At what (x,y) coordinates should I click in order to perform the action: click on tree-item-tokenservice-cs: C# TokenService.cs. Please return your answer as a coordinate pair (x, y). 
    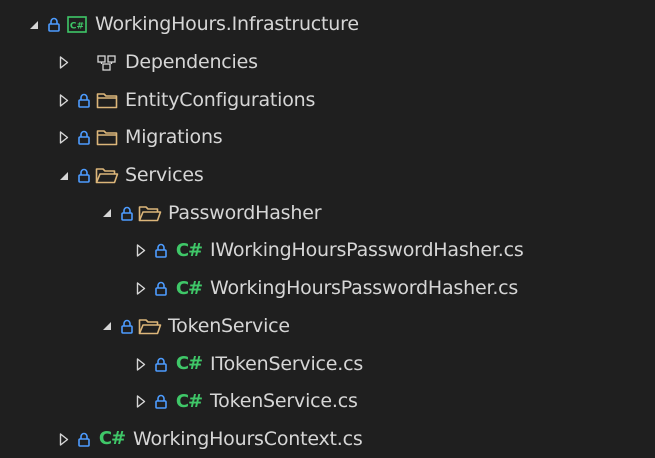
    Looking at the image, I should click on (327, 402).